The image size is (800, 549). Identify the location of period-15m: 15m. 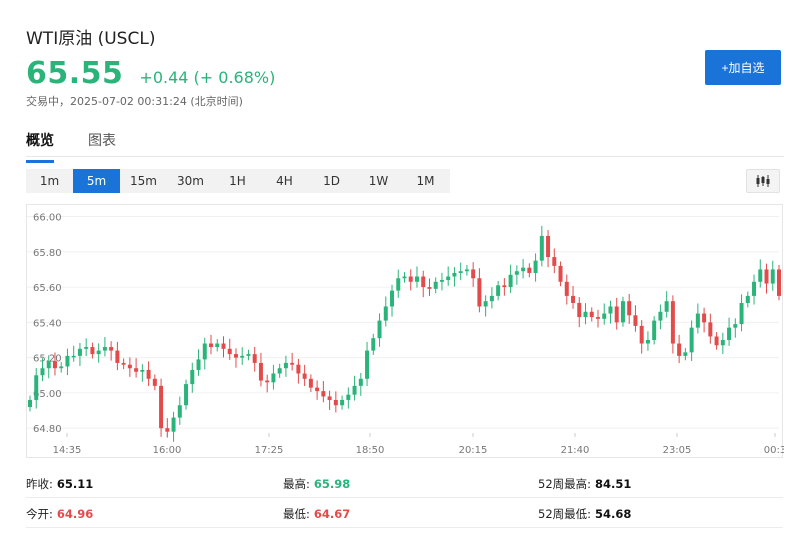
(143, 181).